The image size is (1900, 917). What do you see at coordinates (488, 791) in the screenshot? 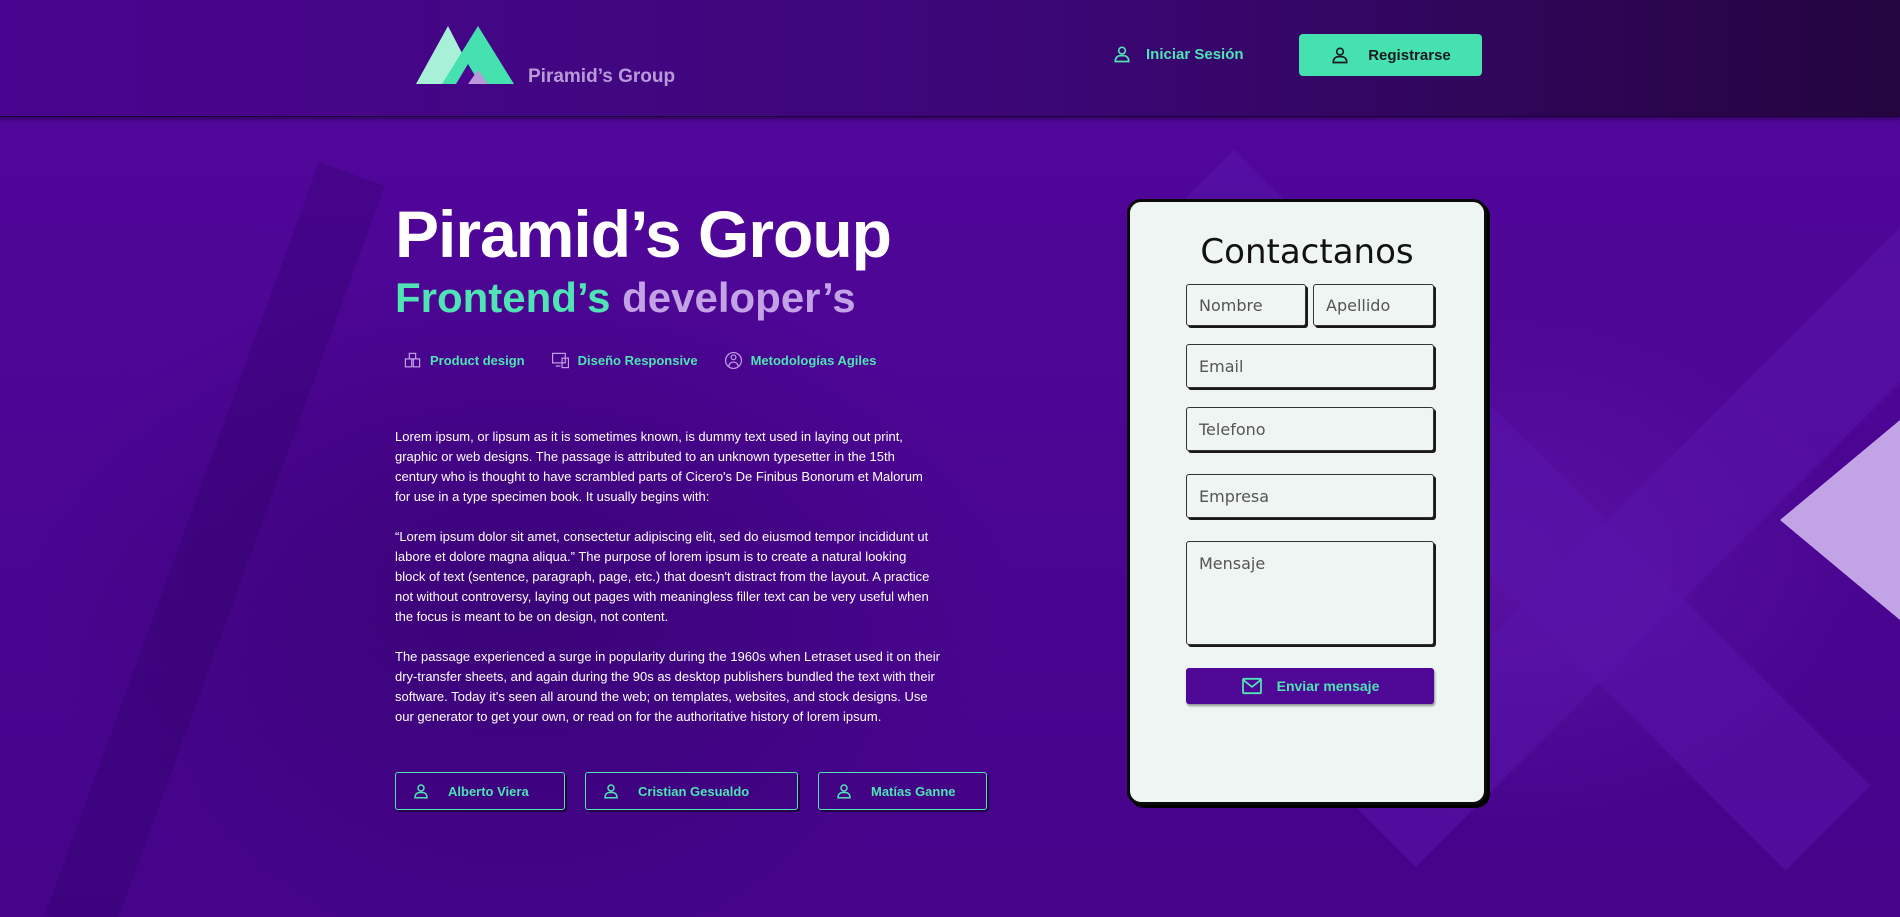
I see `member-name: Alberto Viera` at bounding box center [488, 791].